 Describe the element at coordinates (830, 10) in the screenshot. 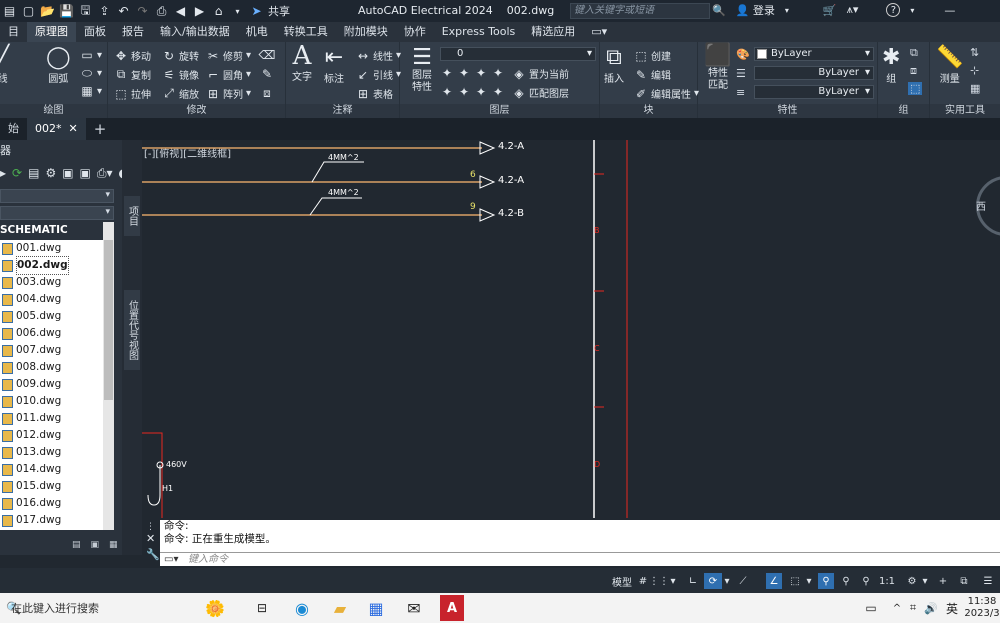

I see `cart-icon: 🛒` at that location.